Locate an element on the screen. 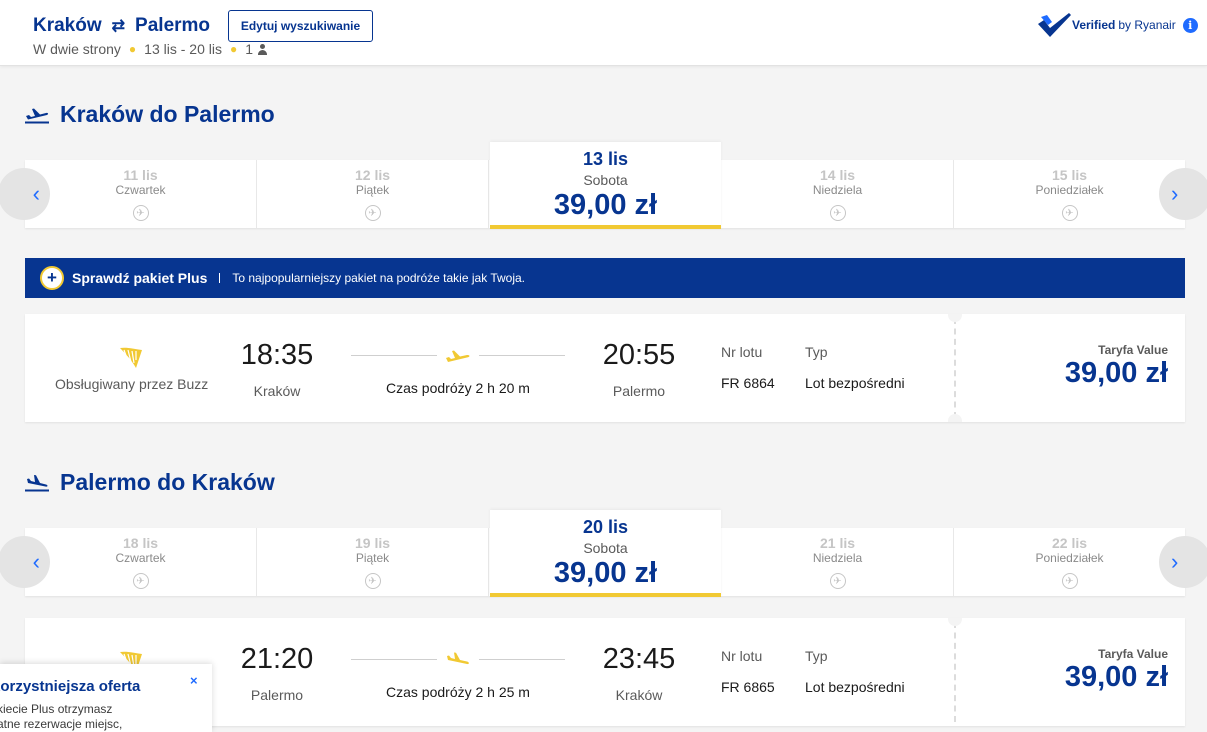 Image resolution: width=1207 pixels, height=732 pixels. day-date: 22 lis is located at coordinates (1069, 543).